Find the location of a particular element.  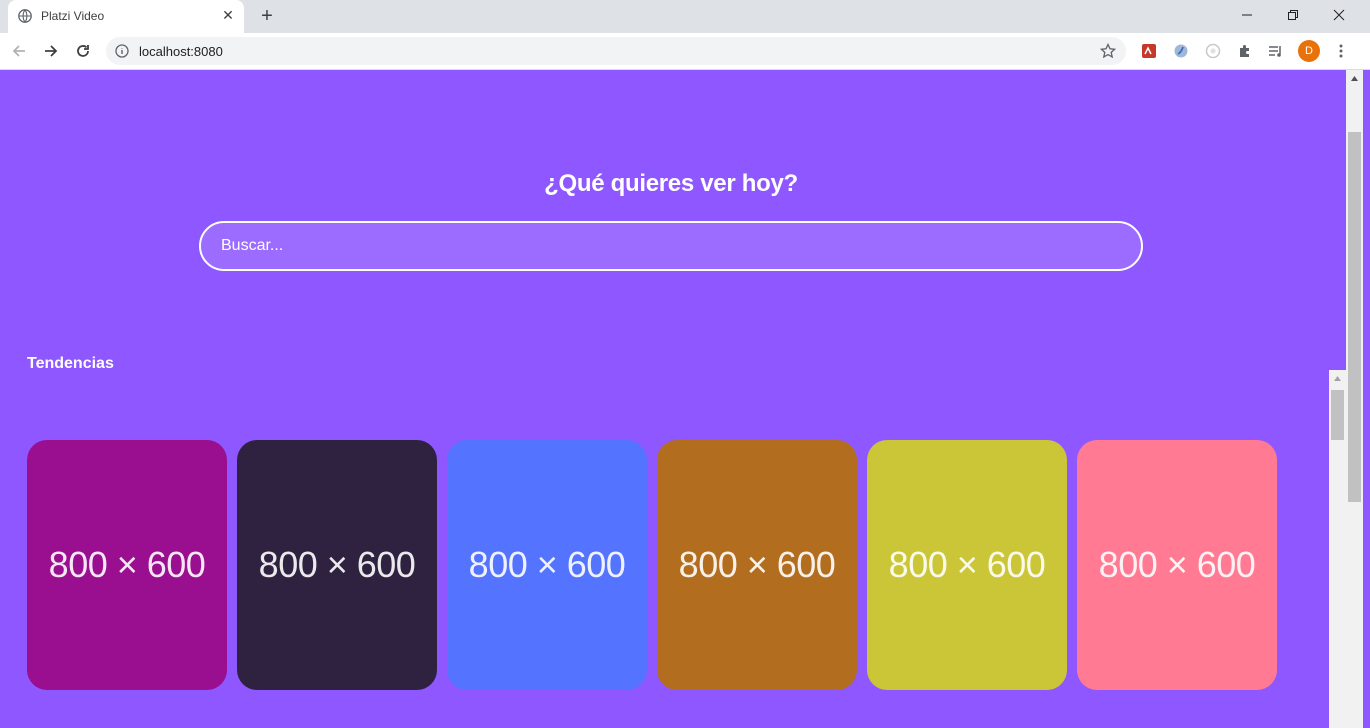

minimize-icon is located at coordinates (1247, 15).